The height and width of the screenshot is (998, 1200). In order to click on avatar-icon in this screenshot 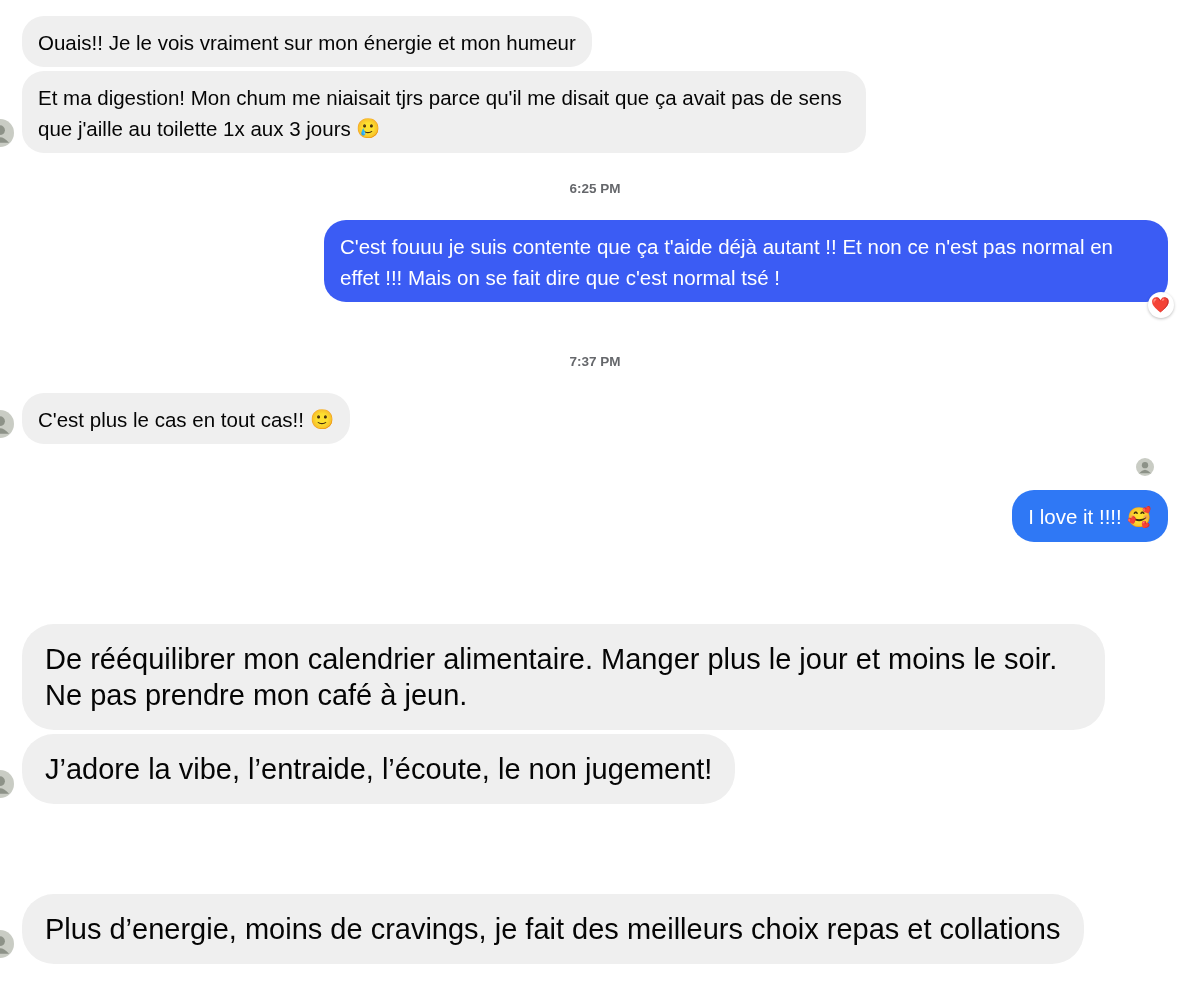, I will do `click(1145, 467)`.